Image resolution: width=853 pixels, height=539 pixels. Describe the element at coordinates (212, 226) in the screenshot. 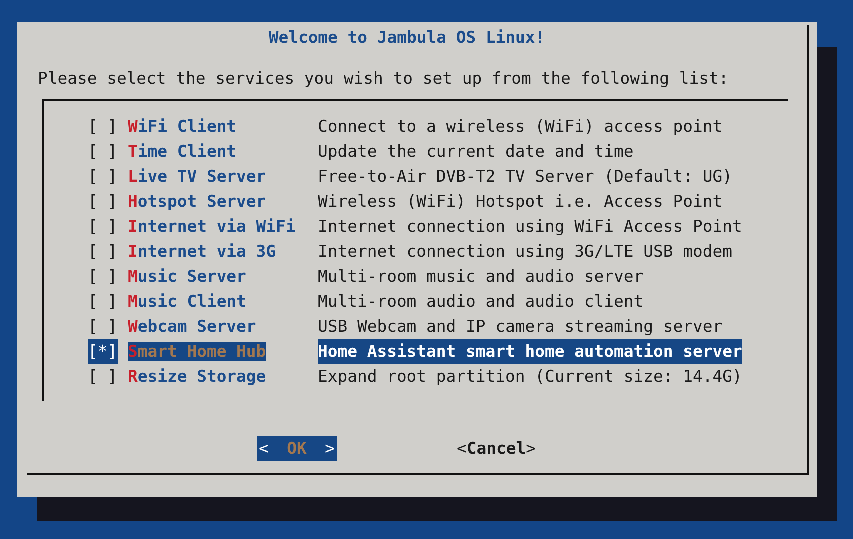

I see `service-name: Internet via WiFi` at that location.